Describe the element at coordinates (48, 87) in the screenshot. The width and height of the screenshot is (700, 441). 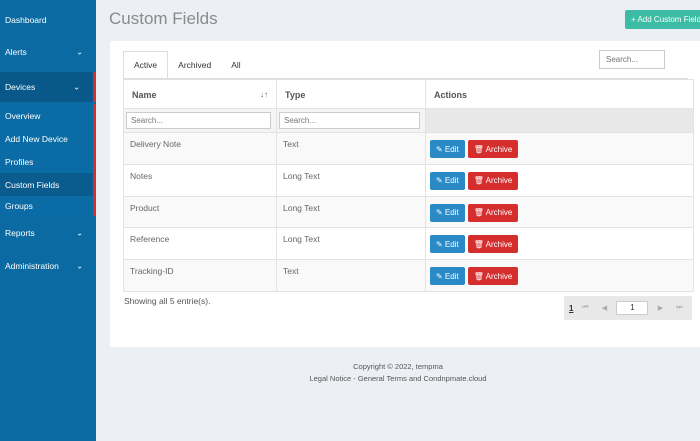
I see `sidebar-item-devices: Devices ⌄` at that location.